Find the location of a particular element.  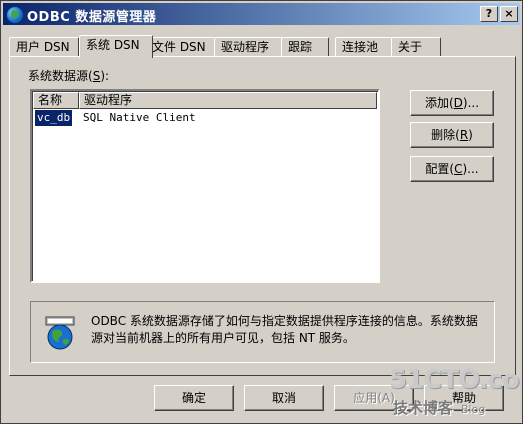

help-button: ? is located at coordinates (489, 14).